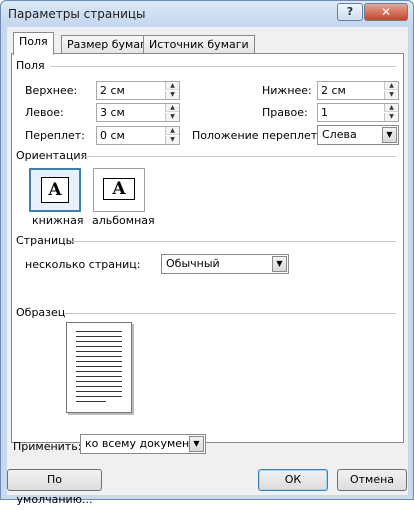  I want to click on help-button: ?, so click(350, 12).